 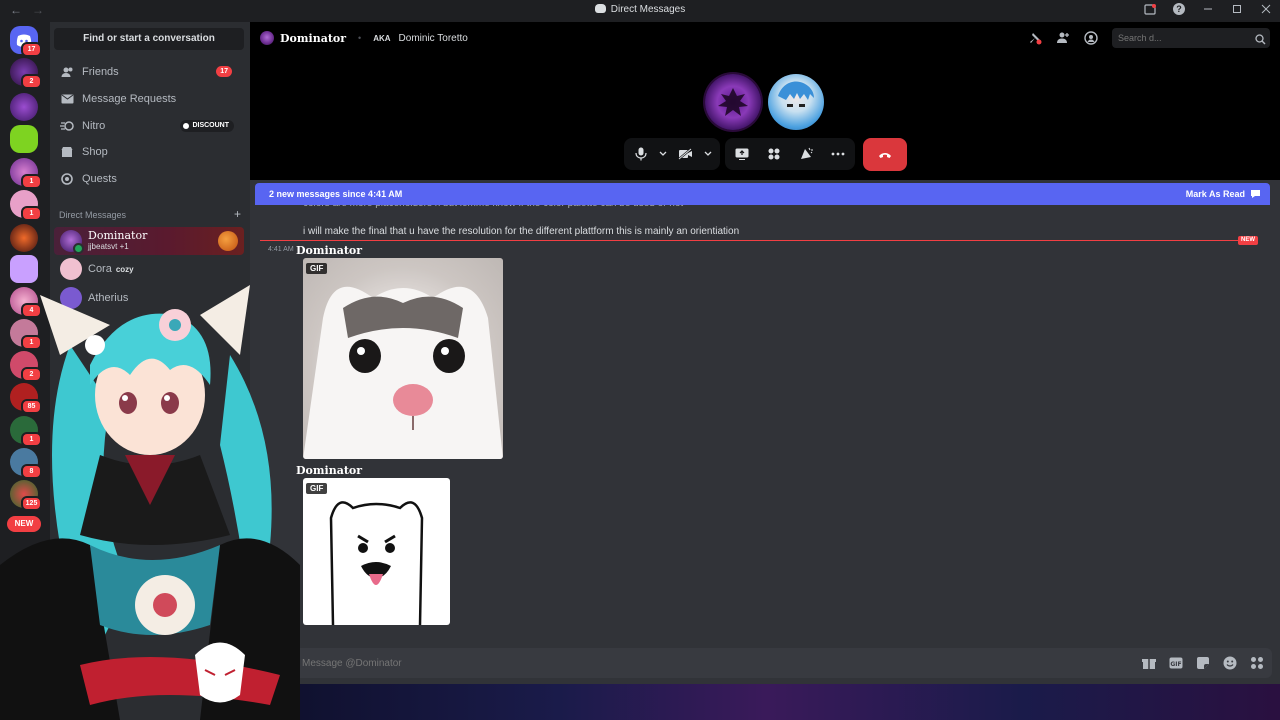 What do you see at coordinates (149, 241) in the screenshot?
I see `dm-item-dominator: Dominator jjbeatsvt +1` at bounding box center [149, 241].